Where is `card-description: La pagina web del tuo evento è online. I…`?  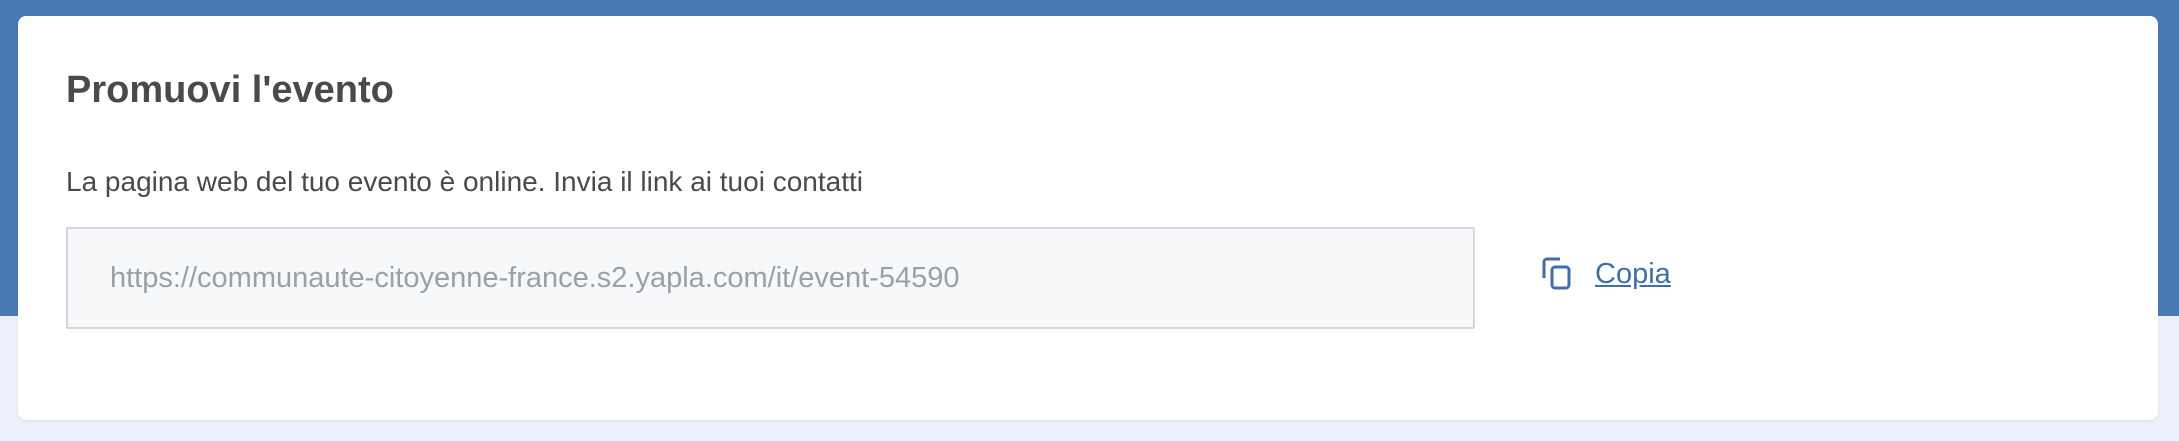
card-description: La pagina web del tuo evento è online. I… is located at coordinates (464, 181).